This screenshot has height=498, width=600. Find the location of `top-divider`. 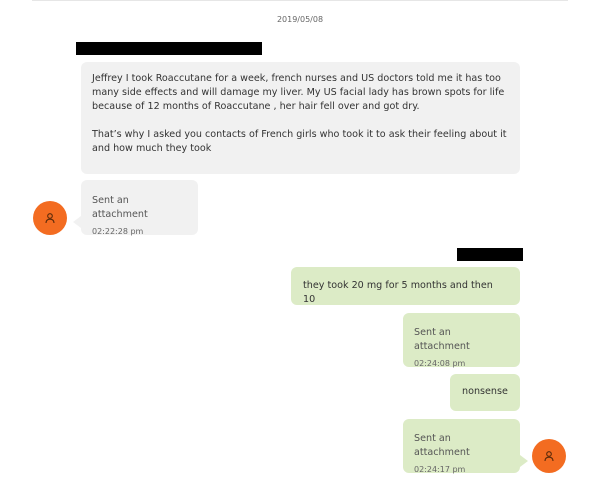

top-divider is located at coordinates (300, 0).